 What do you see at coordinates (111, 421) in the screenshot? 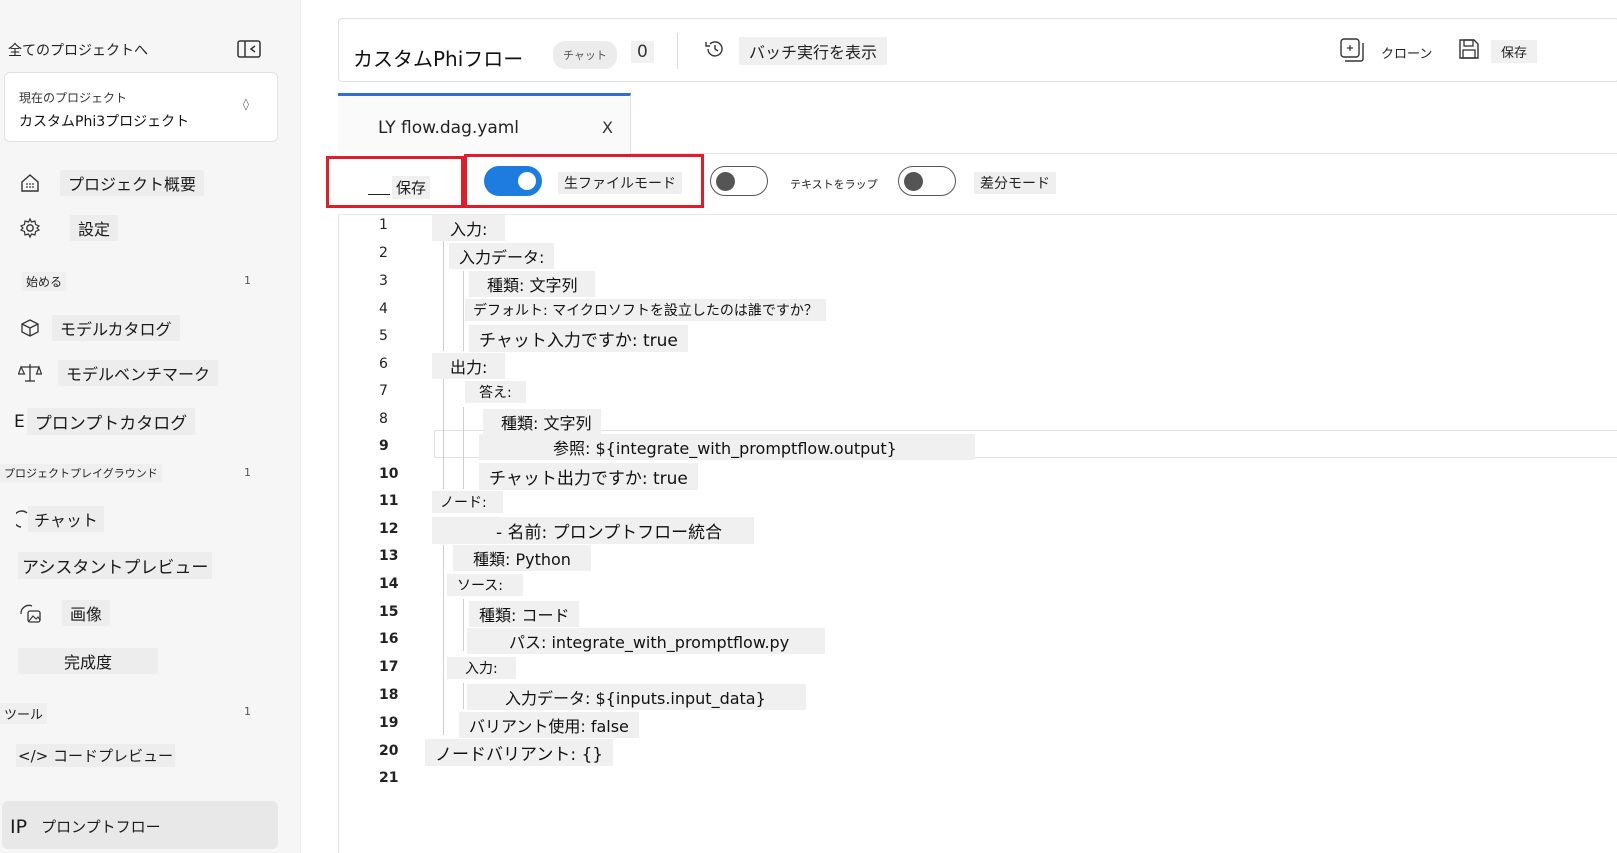
I see `sidebar-item-label: プロンプトカタログ` at bounding box center [111, 421].